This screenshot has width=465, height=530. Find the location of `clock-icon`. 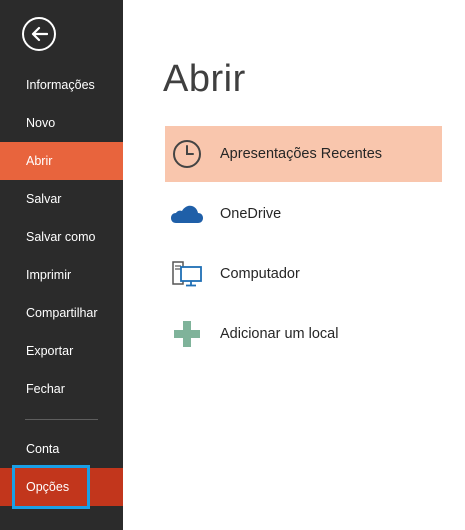

clock-icon is located at coordinates (187, 154).